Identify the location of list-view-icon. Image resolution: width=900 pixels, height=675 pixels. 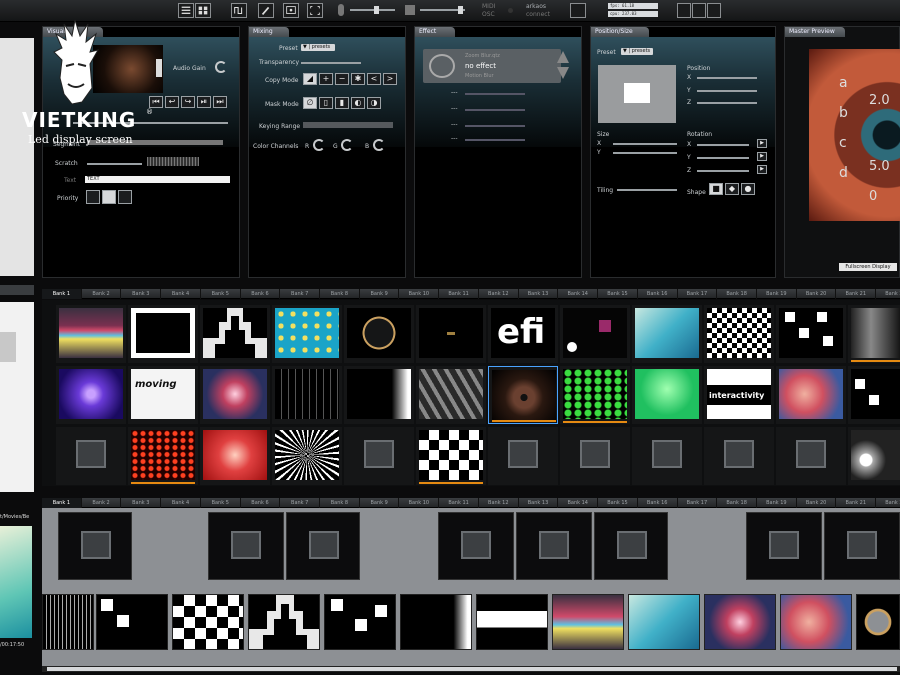
(186, 10).